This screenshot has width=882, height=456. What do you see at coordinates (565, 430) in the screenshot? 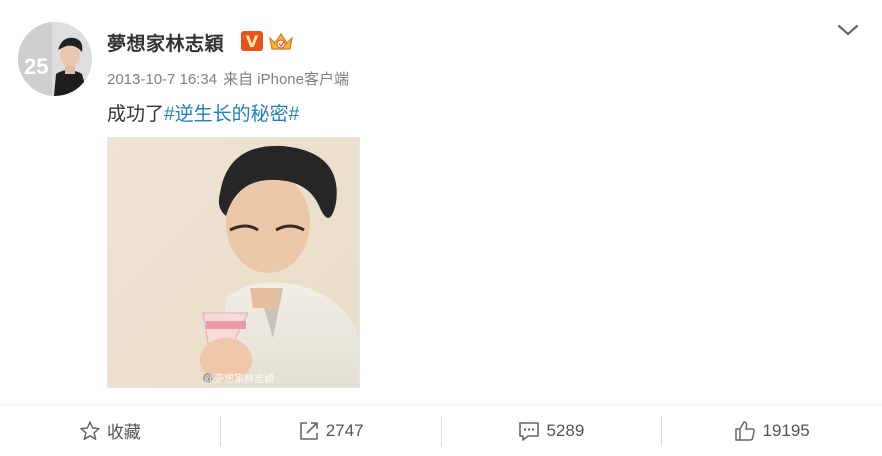
I see `comment-count: 5289` at bounding box center [565, 430].